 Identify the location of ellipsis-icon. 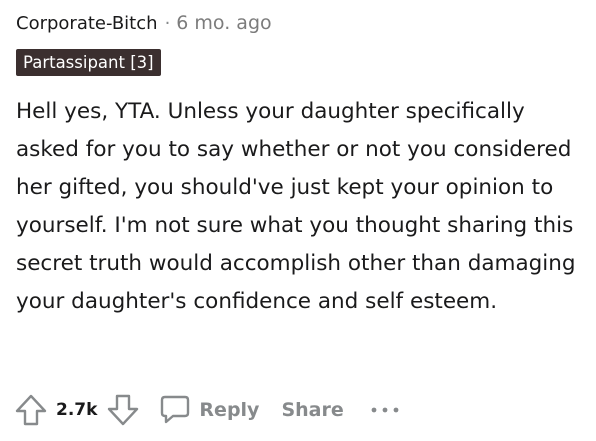
(385, 410).